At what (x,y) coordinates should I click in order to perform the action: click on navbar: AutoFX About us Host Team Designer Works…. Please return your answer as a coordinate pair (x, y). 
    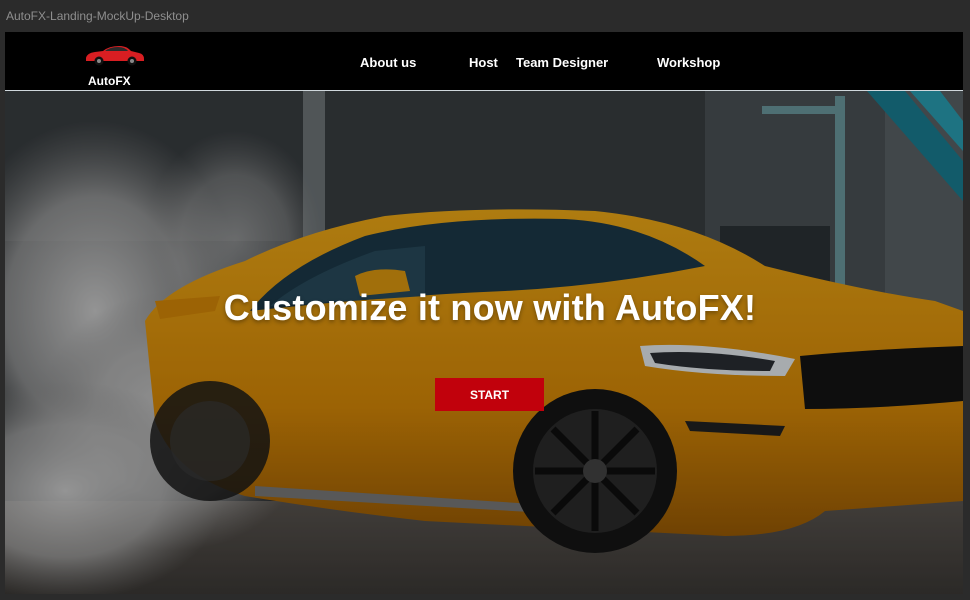
    Looking at the image, I should click on (484, 61).